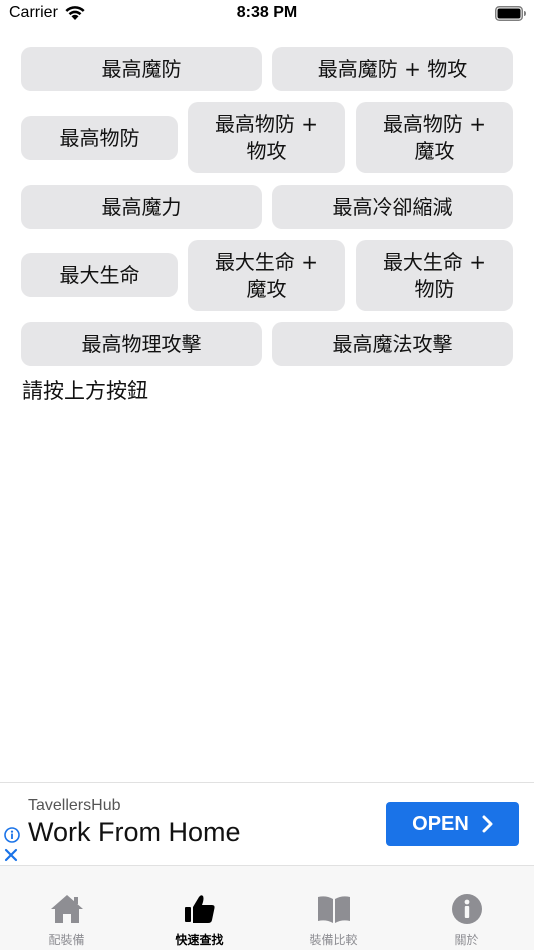 The height and width of the screenshot is (950, 534). I want to click on thumbs-up-icon, so click(199, 909).